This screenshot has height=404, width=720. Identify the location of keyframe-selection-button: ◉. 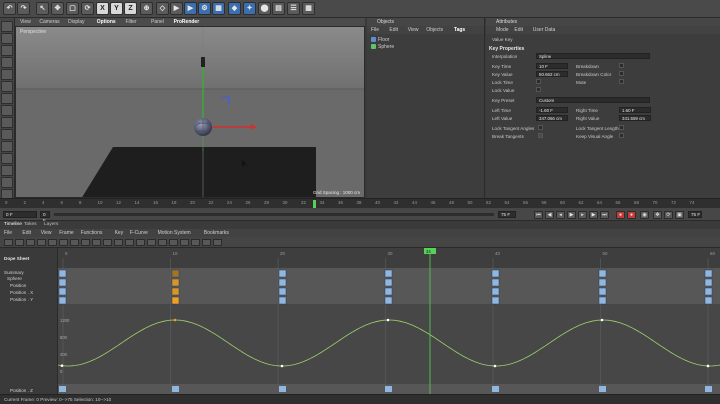
(644, 215).